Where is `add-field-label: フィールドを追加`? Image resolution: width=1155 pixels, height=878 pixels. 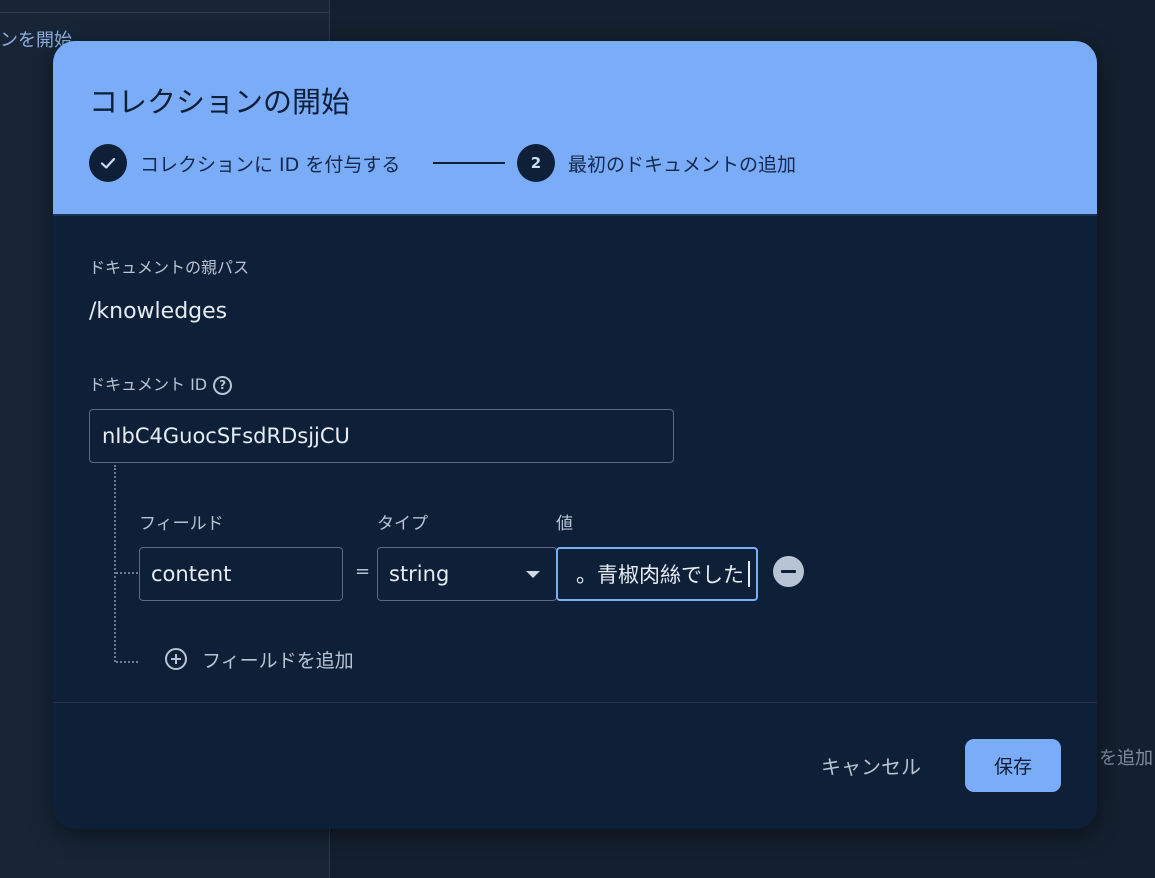
add-field-label: フィールドを追加 is located at coordinates (278, 660).